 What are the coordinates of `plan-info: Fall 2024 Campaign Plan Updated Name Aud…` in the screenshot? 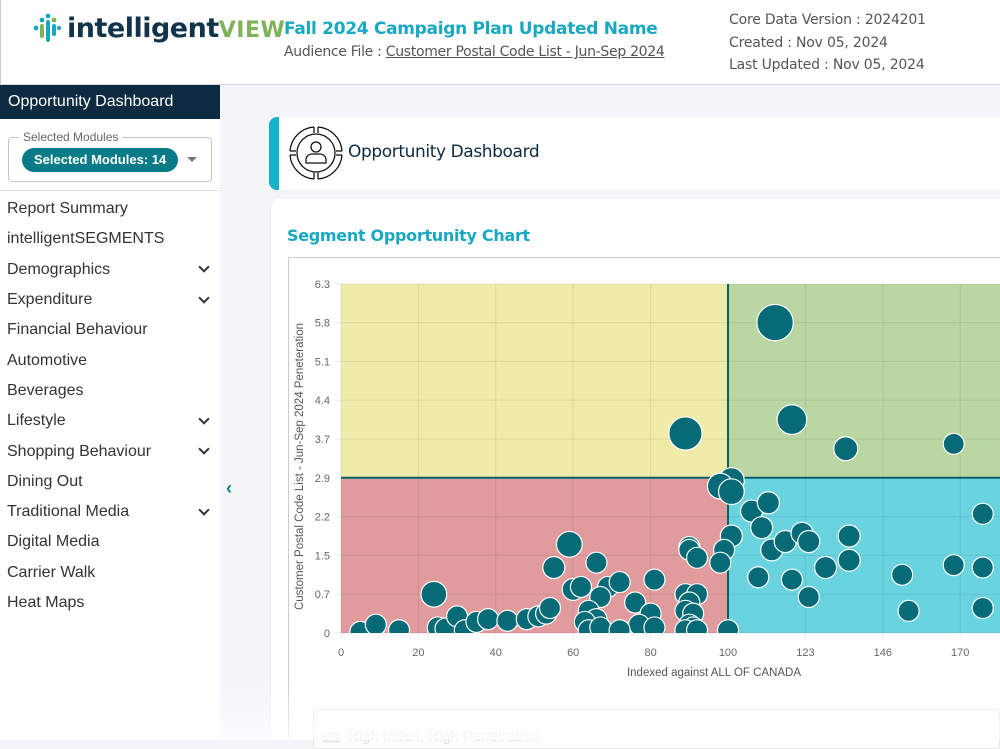 It's located at (474, 39).